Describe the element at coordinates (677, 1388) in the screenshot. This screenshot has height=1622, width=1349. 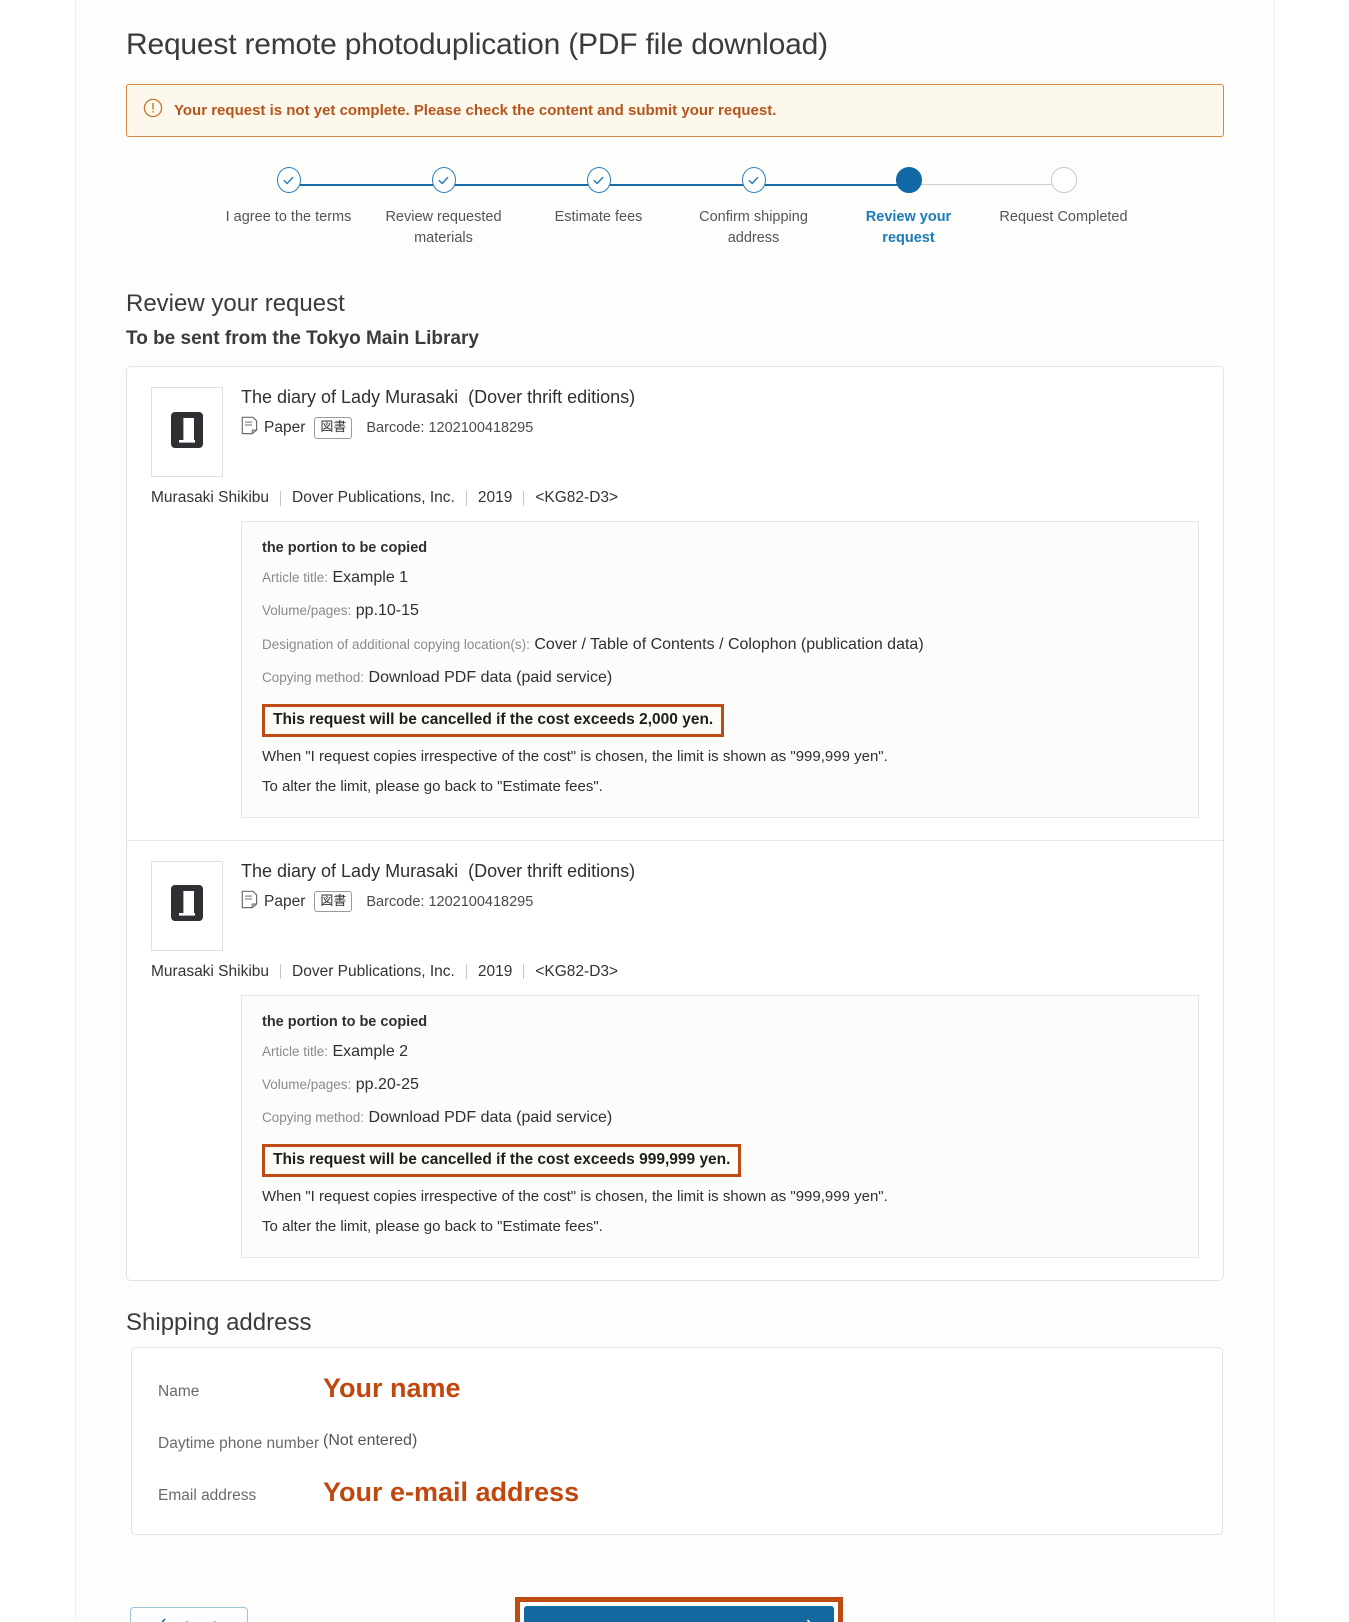
I see `shipping-row-name: Name Your name` at that location.